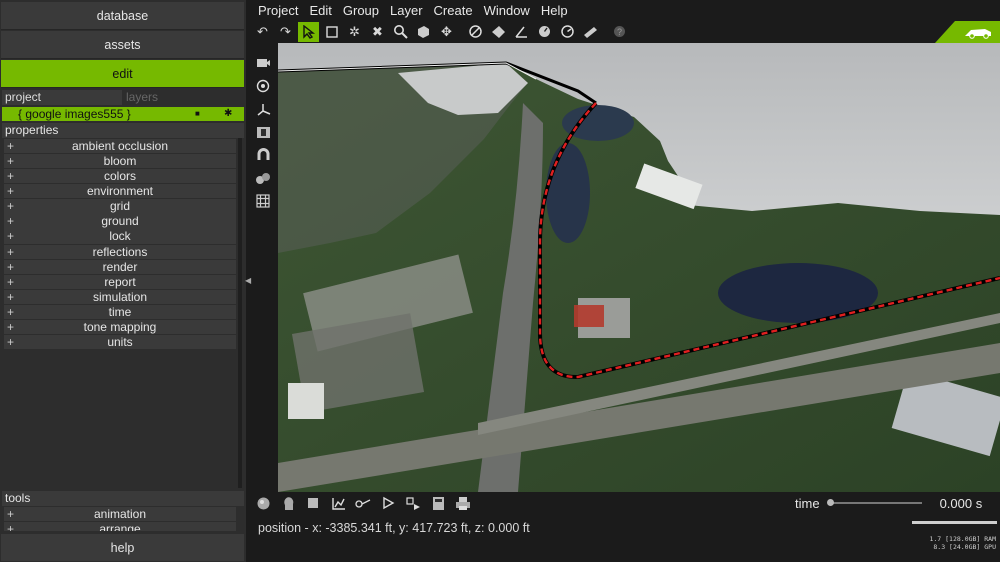 Image resolution: width=1000 pixels, height=562 pixels. What do you see at coordinates (120, 161) in the screenshot?
I see `property-row-bloom: + bloom` at bounding box center [120, 161].